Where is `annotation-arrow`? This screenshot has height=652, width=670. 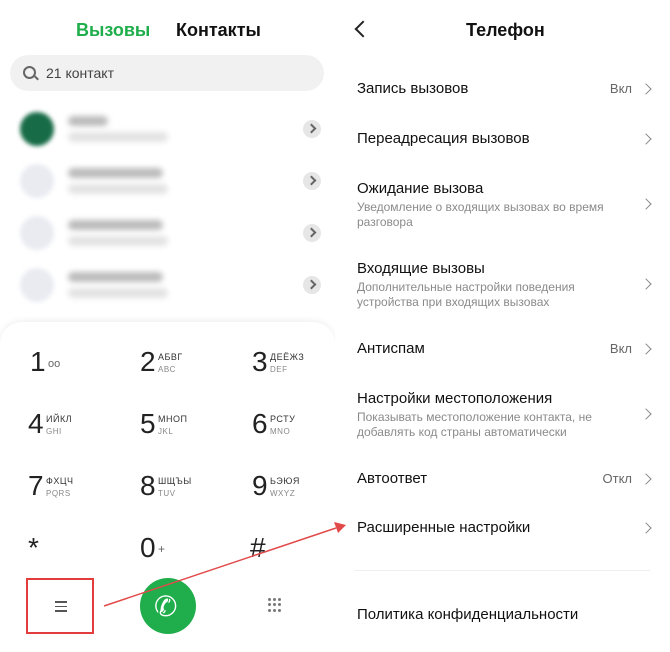
annotation-arrow is located at coordinates (224, 564).